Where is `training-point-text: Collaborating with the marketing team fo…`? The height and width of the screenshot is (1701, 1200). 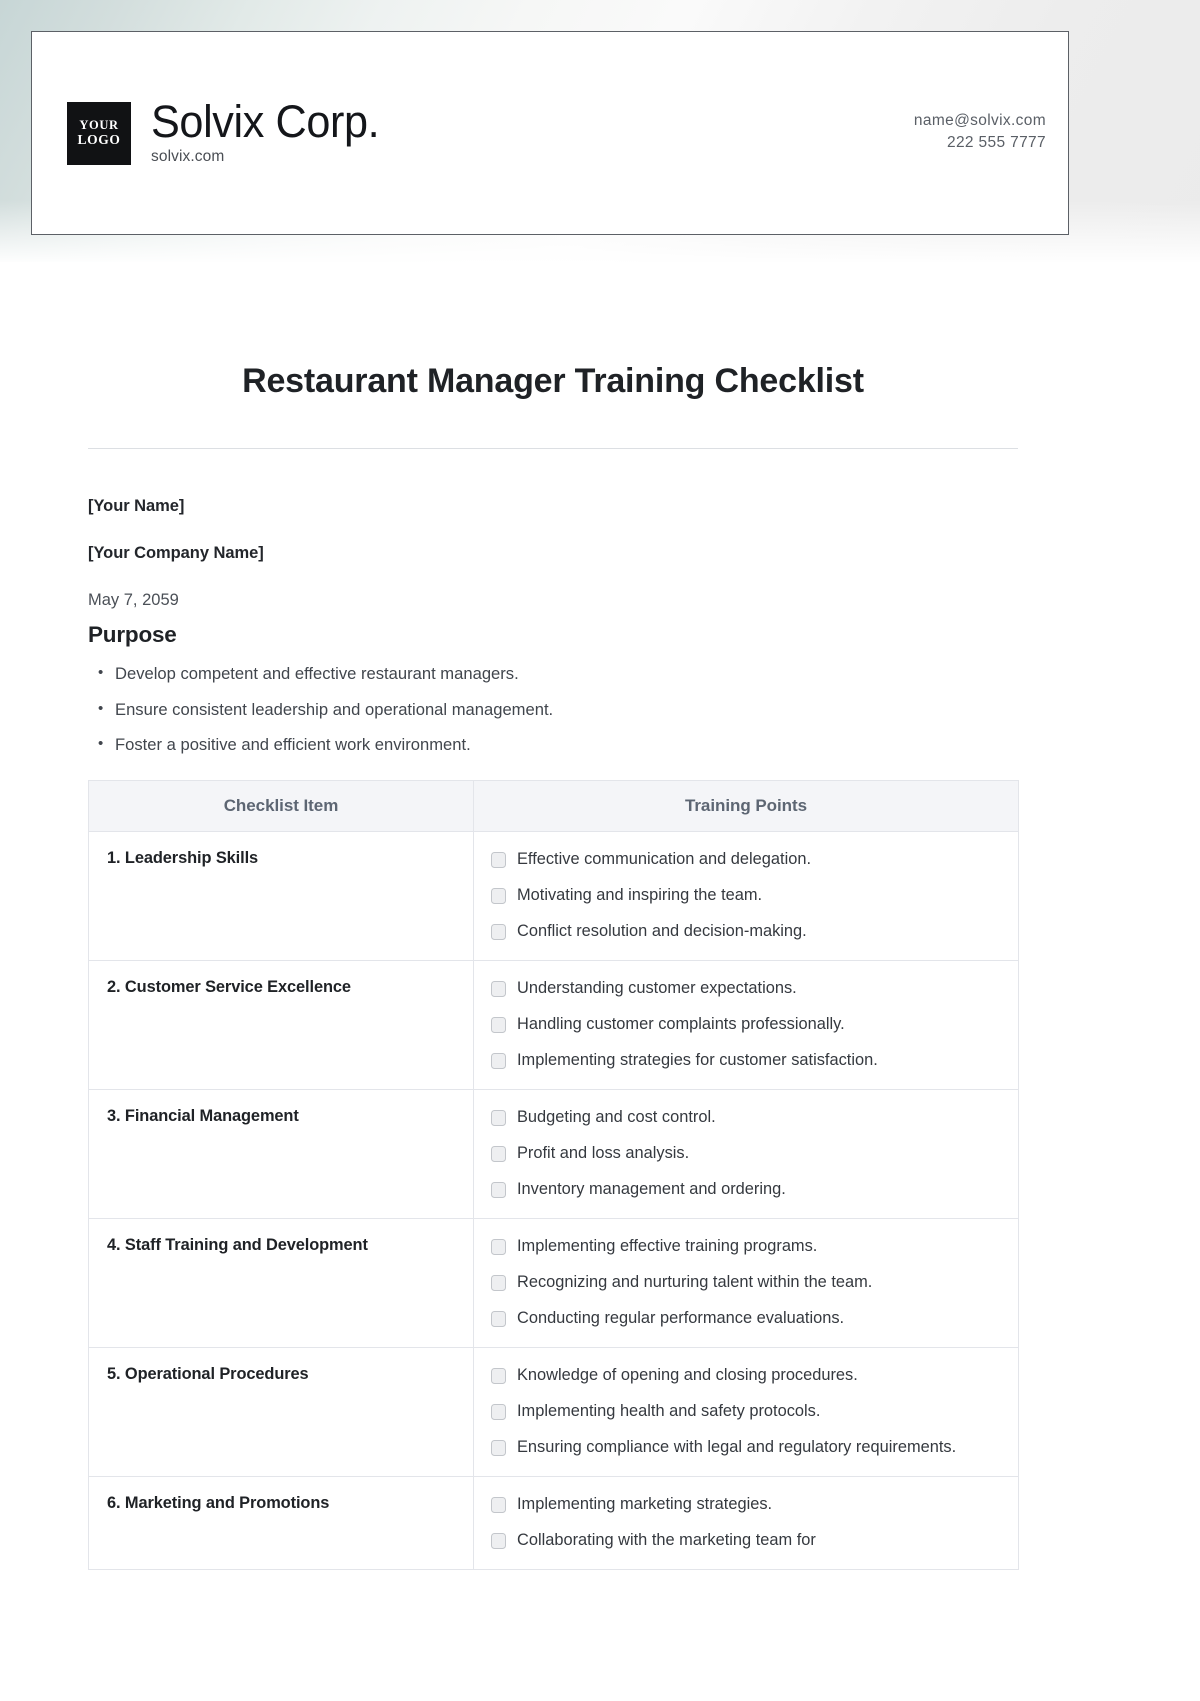
training-point-text: Collaborating with the marketing team fo… is located at coordinates (666, 1539).